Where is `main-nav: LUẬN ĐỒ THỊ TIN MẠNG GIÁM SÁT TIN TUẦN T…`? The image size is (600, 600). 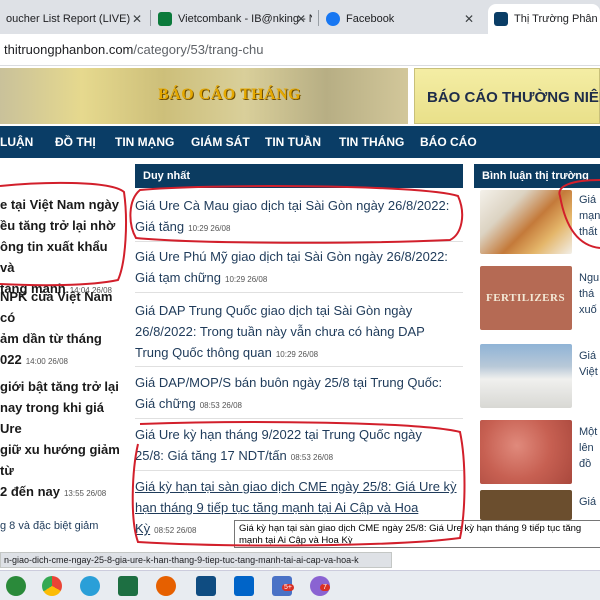
main-nav: LUẬN ĐỒ THỊ TIN MẠNG GIÁM SÁT TIN TUẦN T… is located at coordinates (300, 142).